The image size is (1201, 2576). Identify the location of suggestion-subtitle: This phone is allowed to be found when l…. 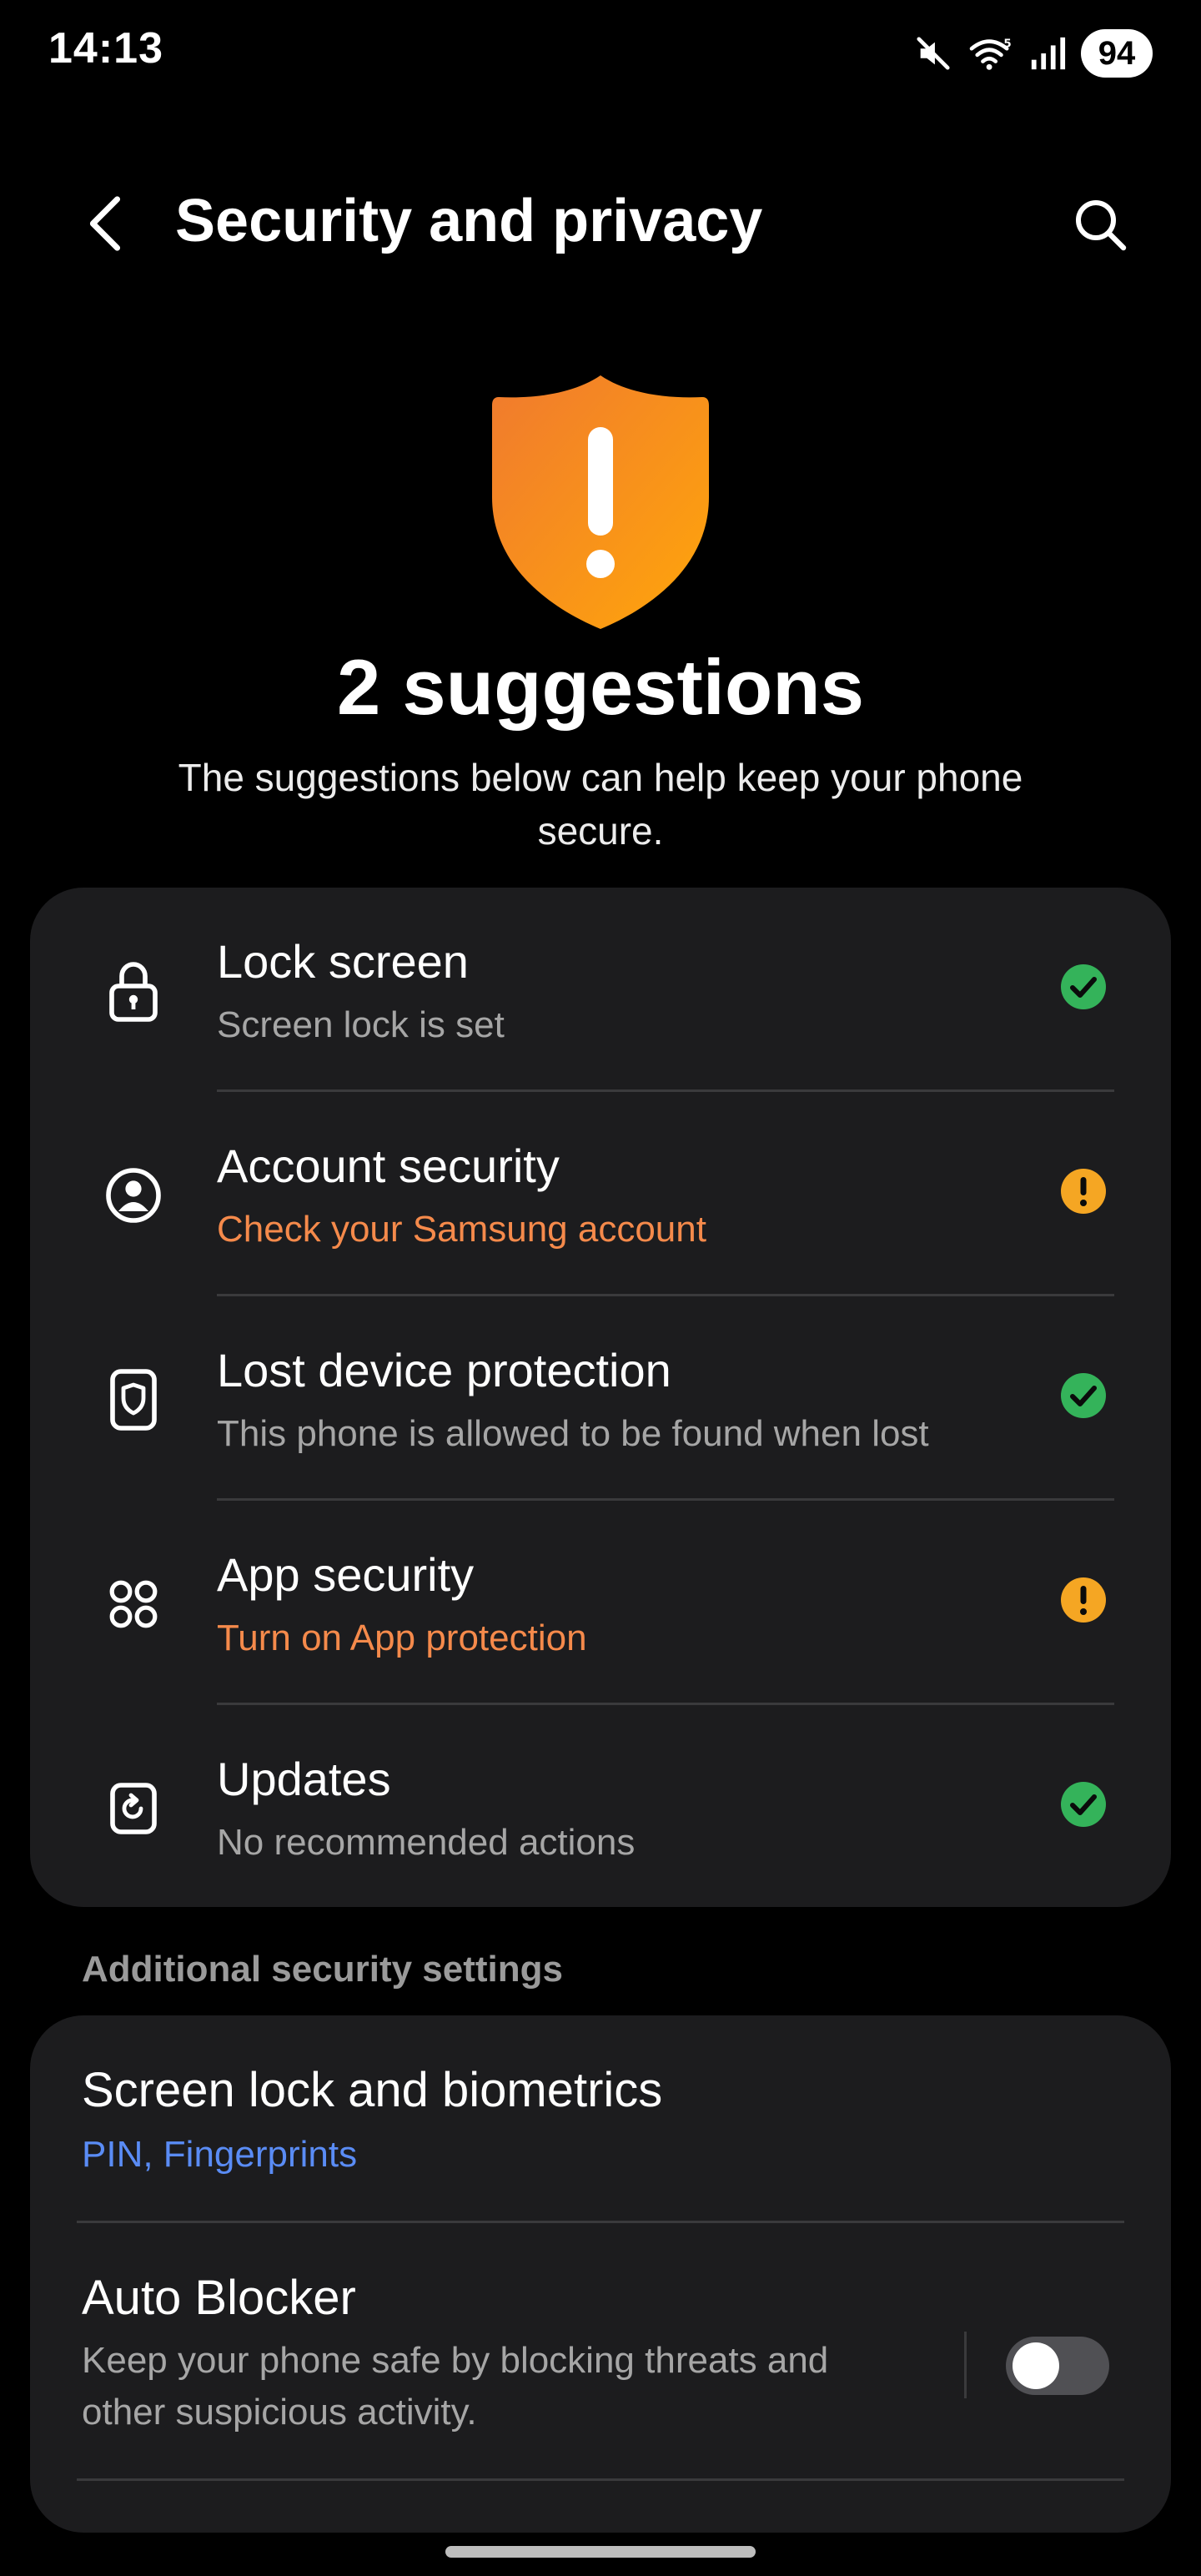
(573, 1433).